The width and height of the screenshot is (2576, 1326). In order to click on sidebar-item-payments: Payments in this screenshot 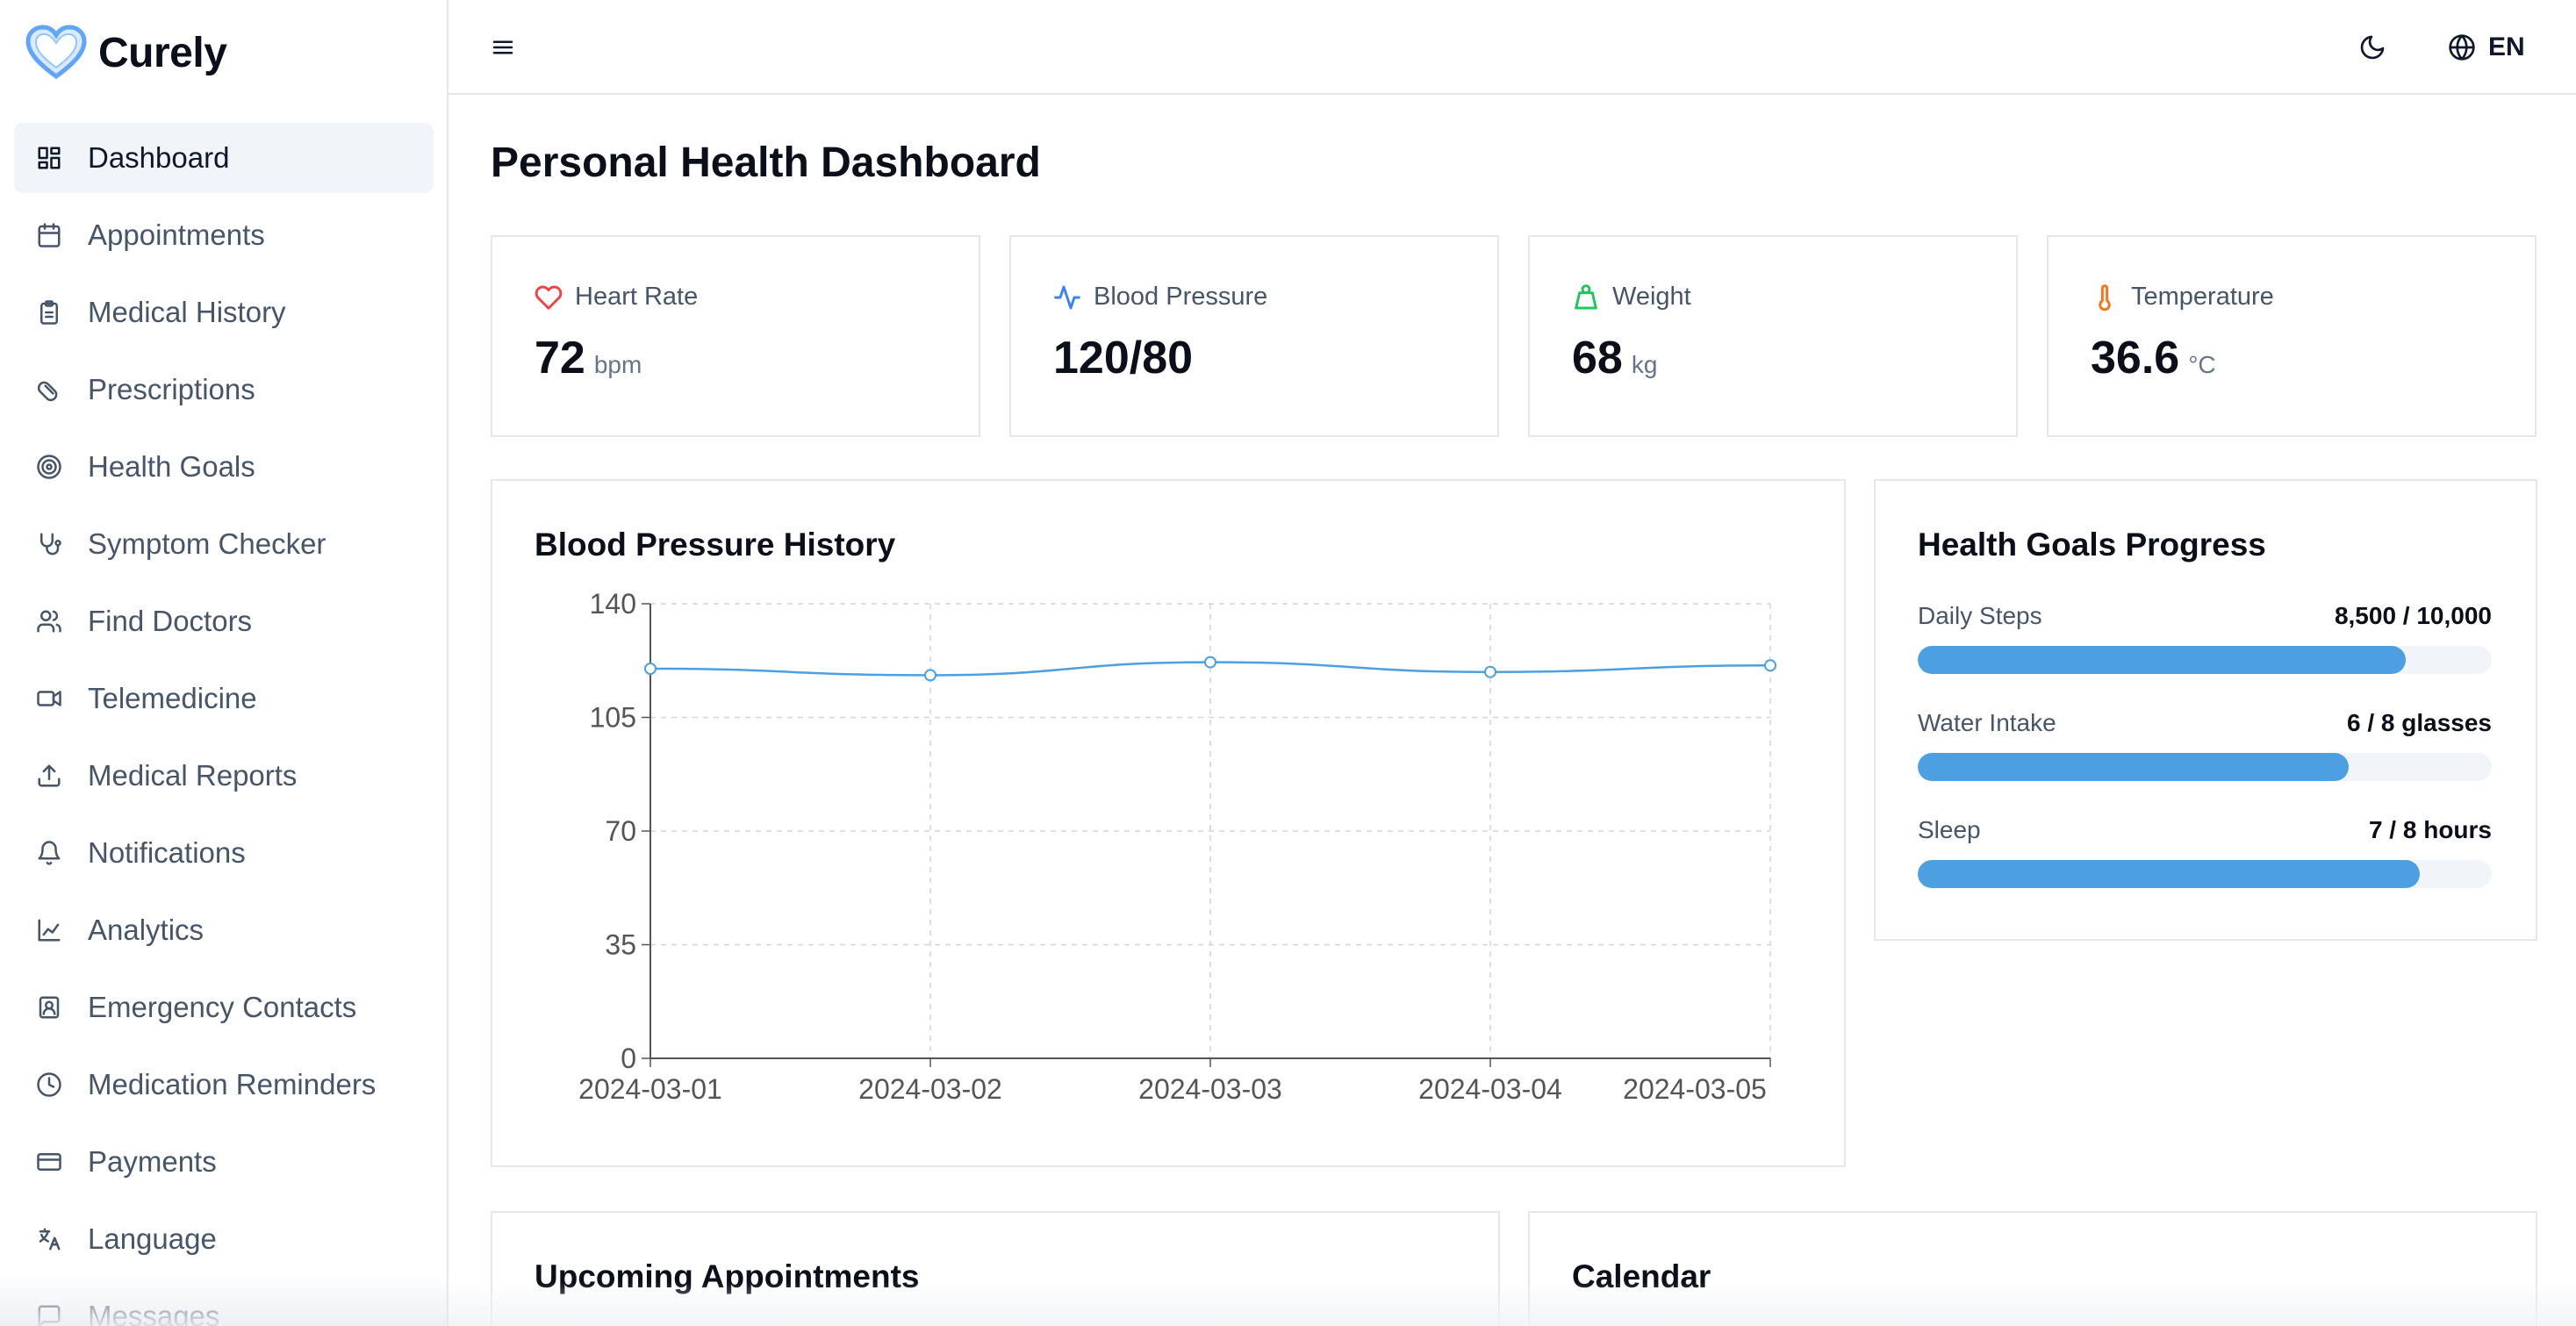, I will do `click(224, 1162)`.